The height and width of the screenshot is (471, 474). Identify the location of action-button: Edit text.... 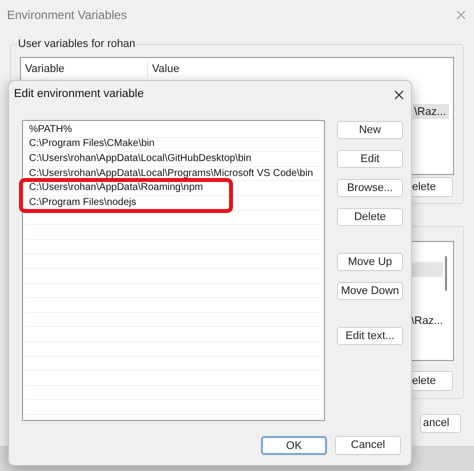
(370, 336).